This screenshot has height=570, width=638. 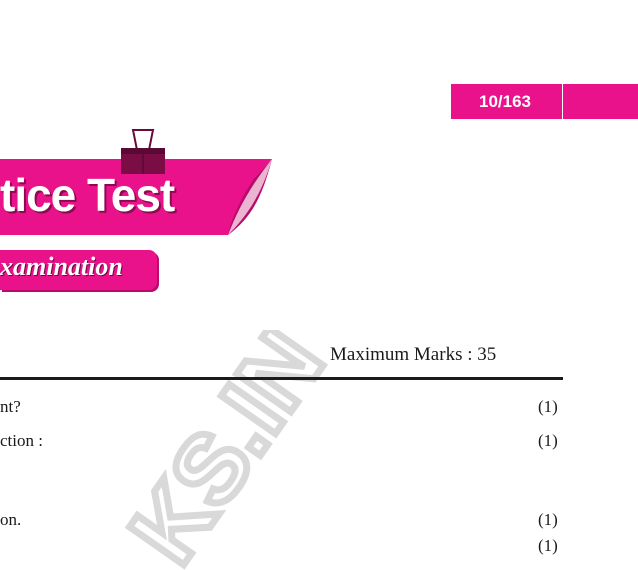 I want to click on max-marks-label: Maximum Marks : 35, so click(x=413, y=354).